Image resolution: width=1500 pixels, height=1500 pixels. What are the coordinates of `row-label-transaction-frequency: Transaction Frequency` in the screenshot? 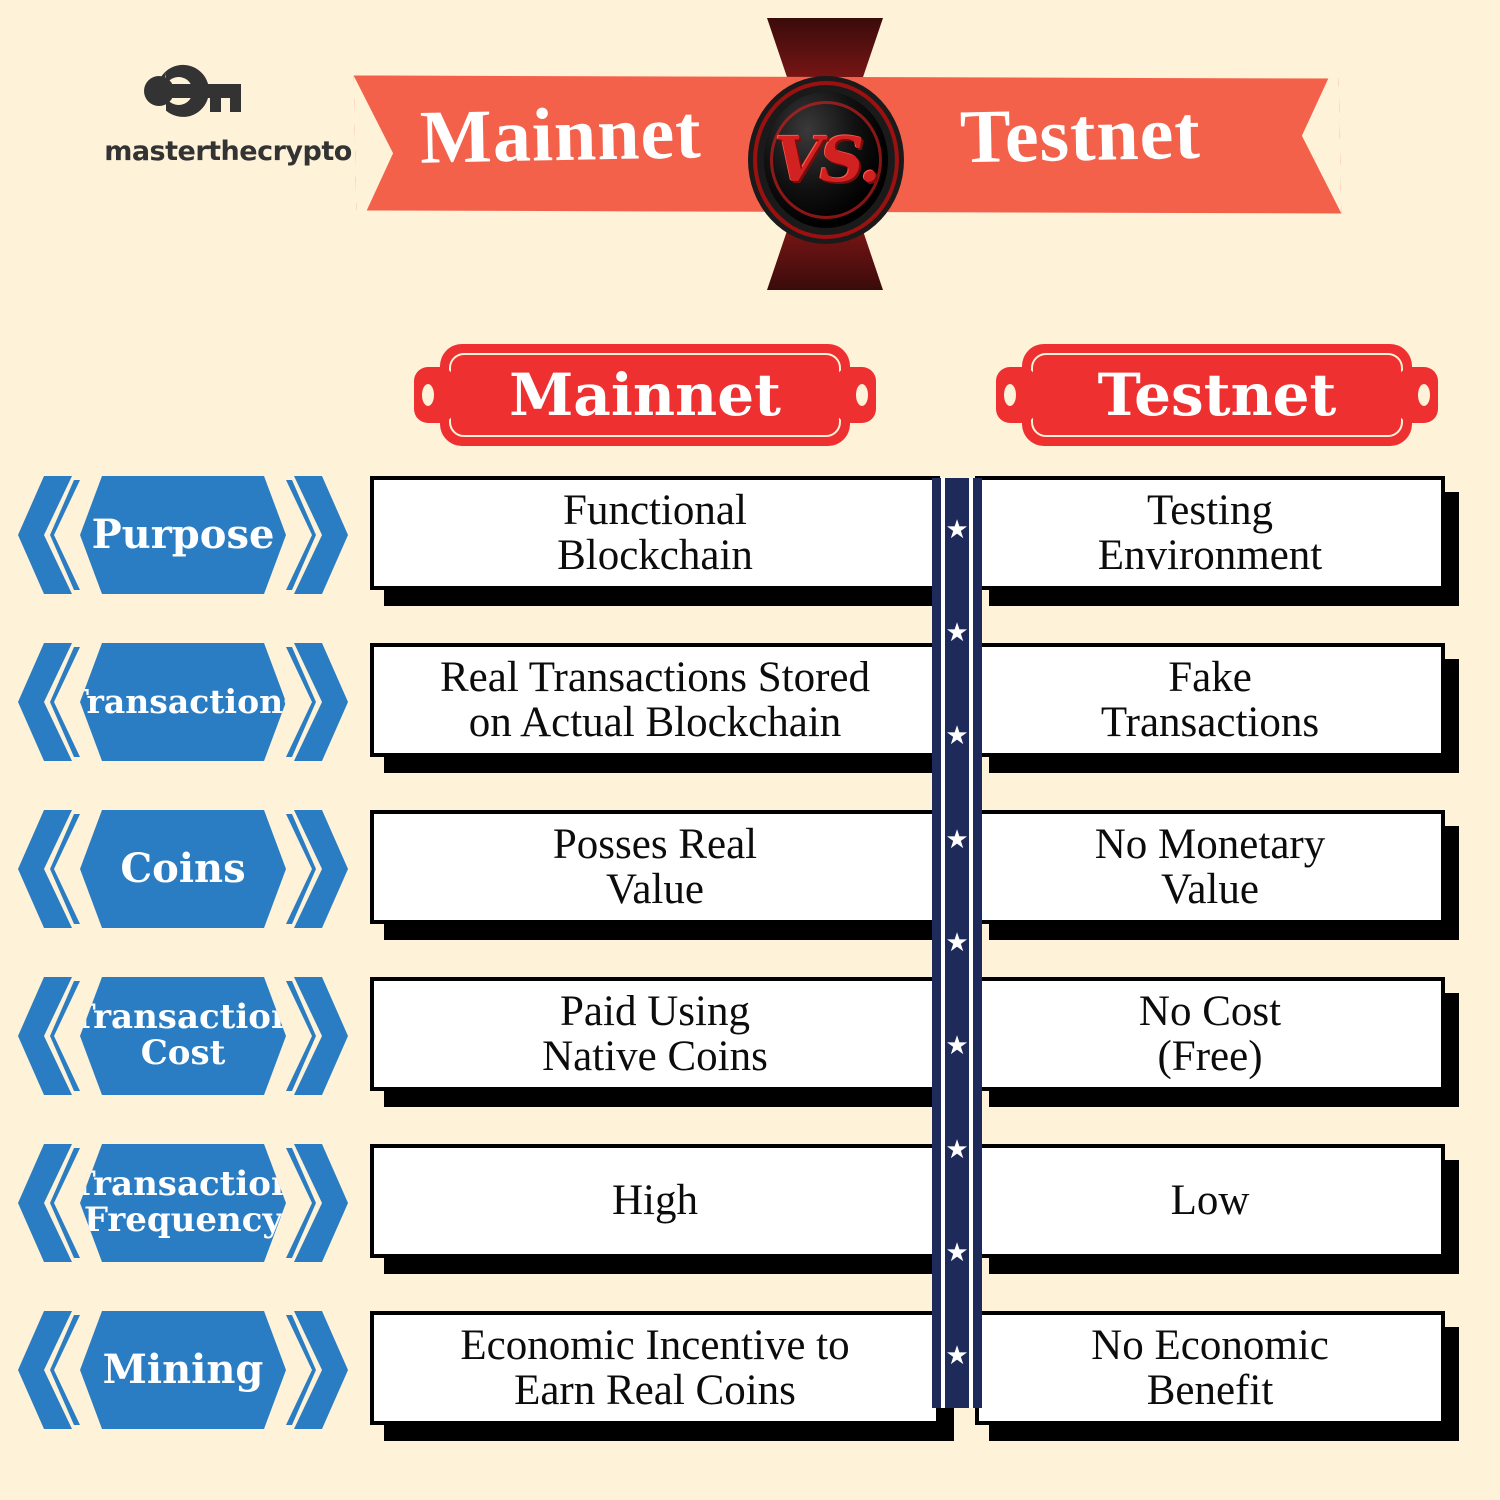 It's located at (183, 1203).